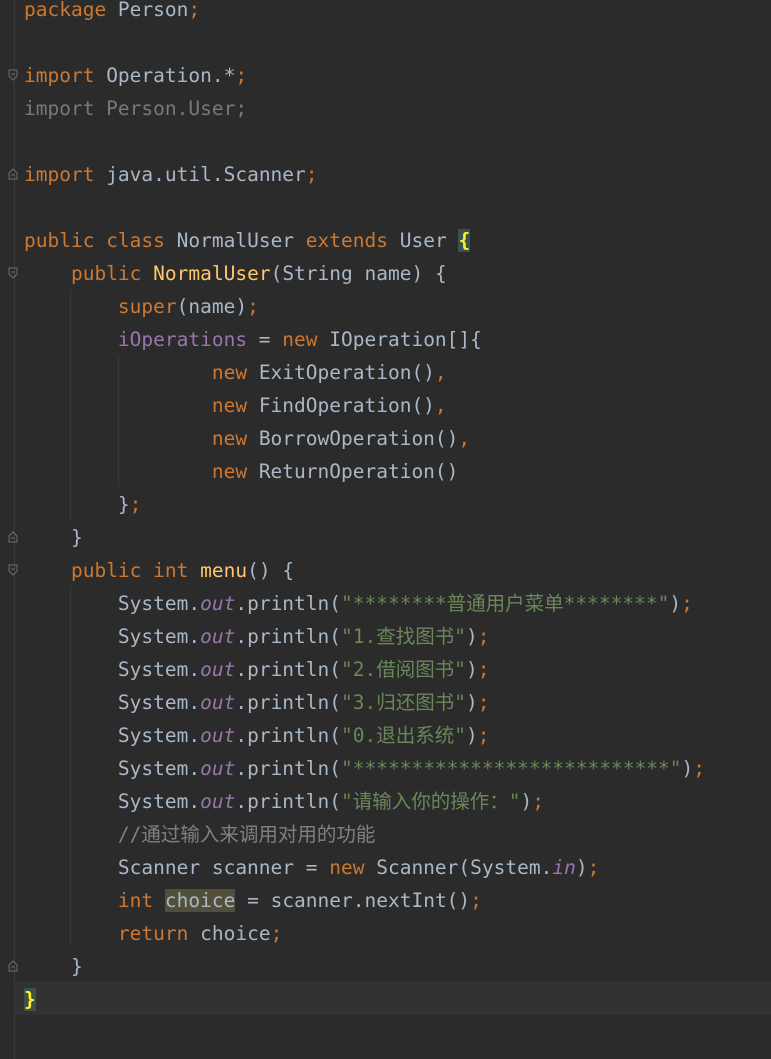 This screenshot has height=1059, width=771. What do you see at coordinates (341, 372) in the screenshot?
I see `operation-ctor: ExitOperation()` at bounding box center [341, 372].